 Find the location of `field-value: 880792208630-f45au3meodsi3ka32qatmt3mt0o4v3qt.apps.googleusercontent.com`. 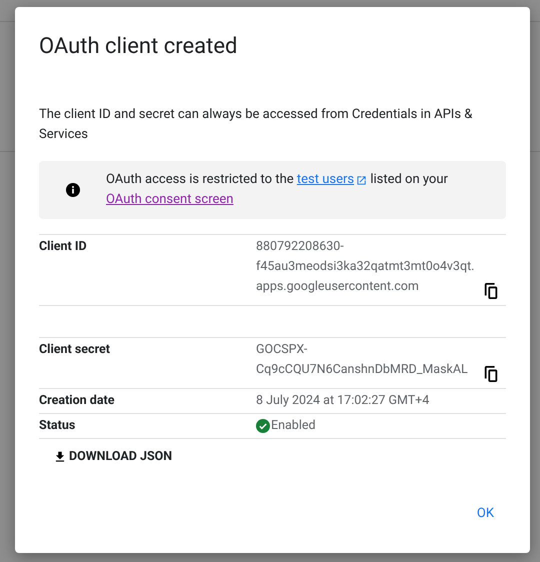

field-value: 880792208630-f45au3meodsi3ka32qatmt3mt0o4v3qt.apps.googleusercontent.com is located at coordinates (366, 267).